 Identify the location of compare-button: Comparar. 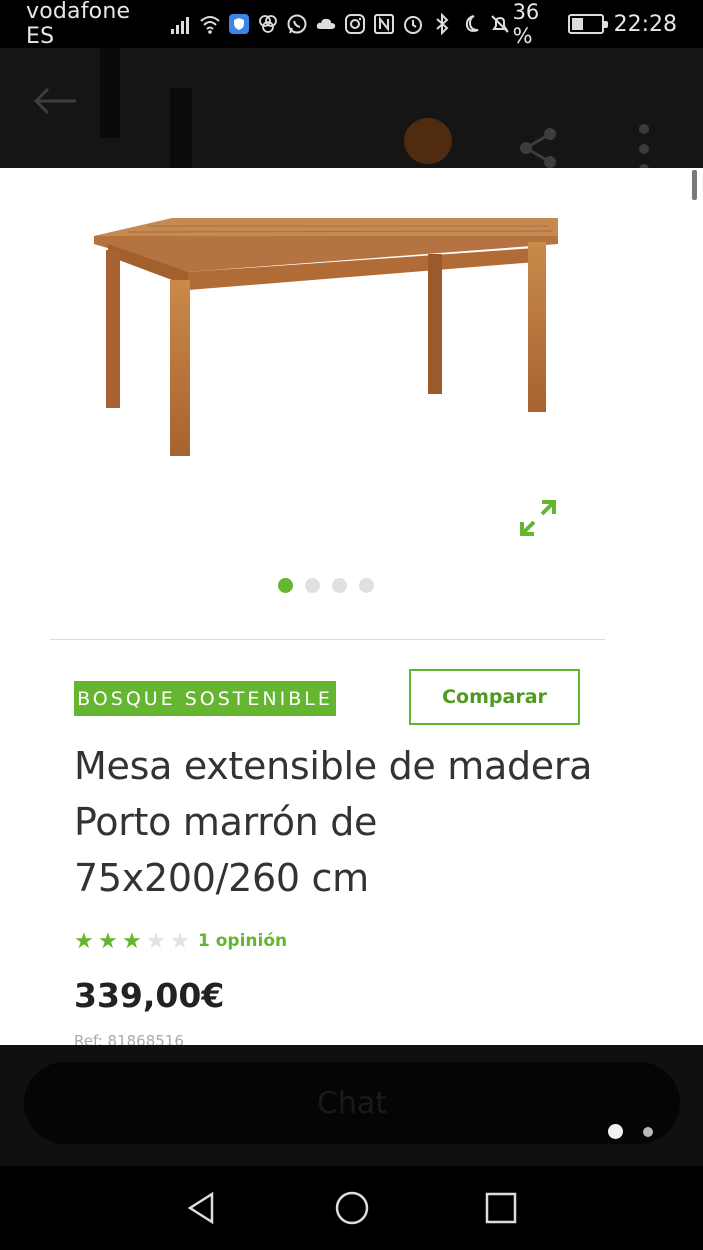
(494, 697).